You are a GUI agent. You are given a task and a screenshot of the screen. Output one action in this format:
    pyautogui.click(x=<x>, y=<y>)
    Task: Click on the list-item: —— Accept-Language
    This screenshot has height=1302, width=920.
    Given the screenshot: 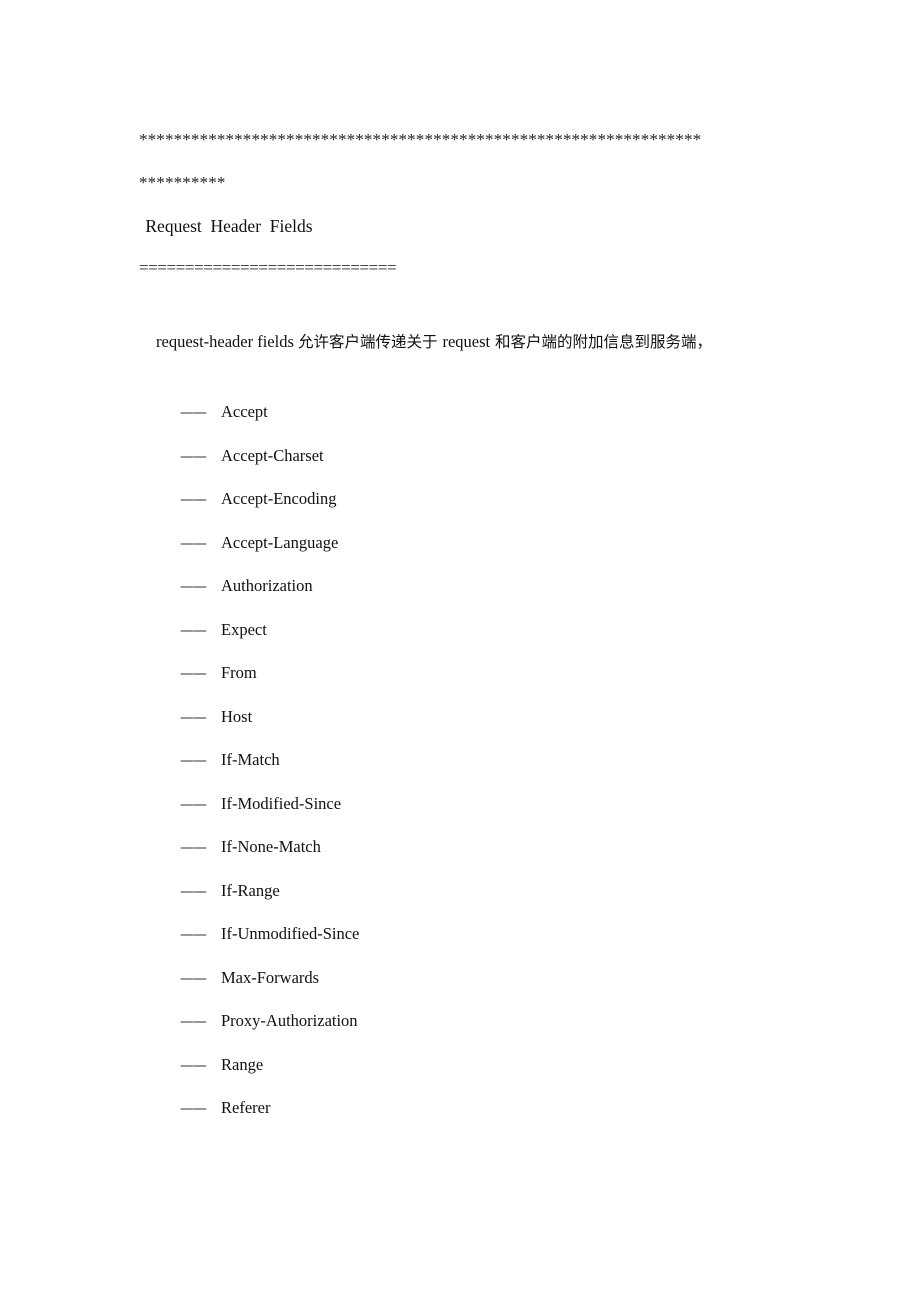 What is the action you would take?
    pyautogui.click(x=461, y=543)
    